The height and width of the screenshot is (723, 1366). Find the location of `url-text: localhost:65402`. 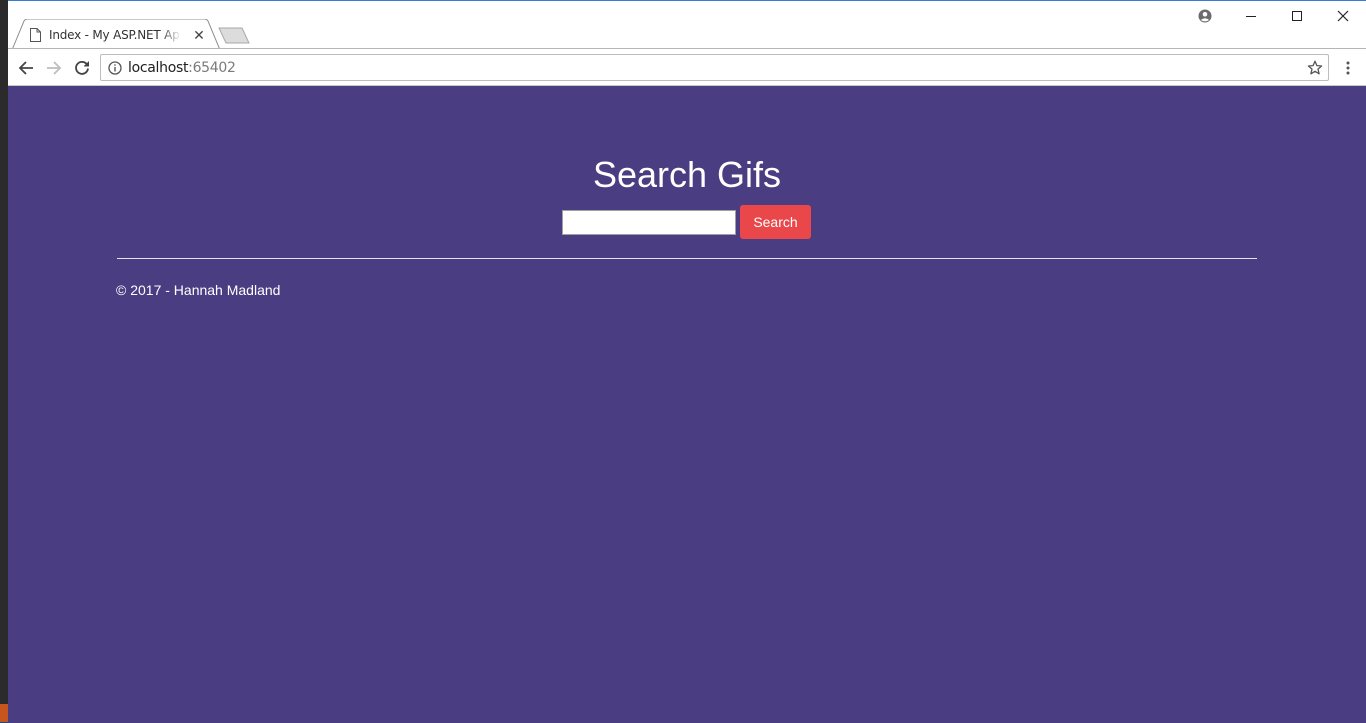

url-text: localhost:65402 is located at coordinates (182, 68).